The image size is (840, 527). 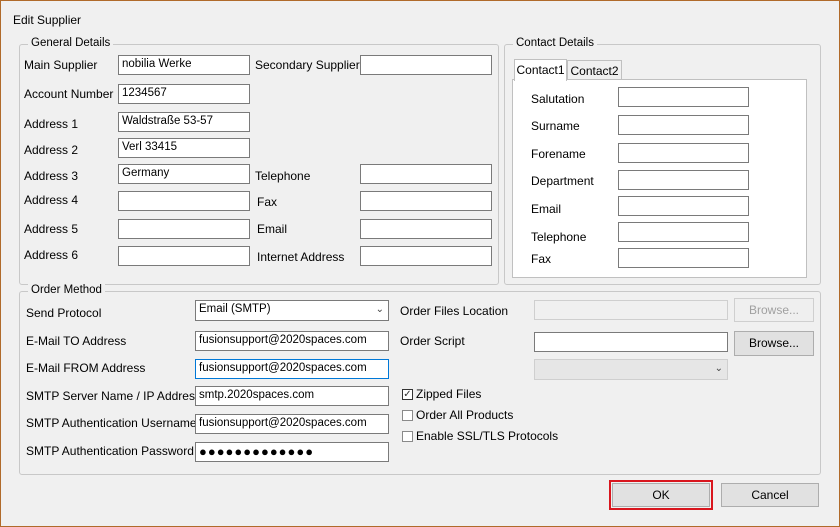 I want to click on contact-details-legend: Contact Details, so click(x=555, y=43).